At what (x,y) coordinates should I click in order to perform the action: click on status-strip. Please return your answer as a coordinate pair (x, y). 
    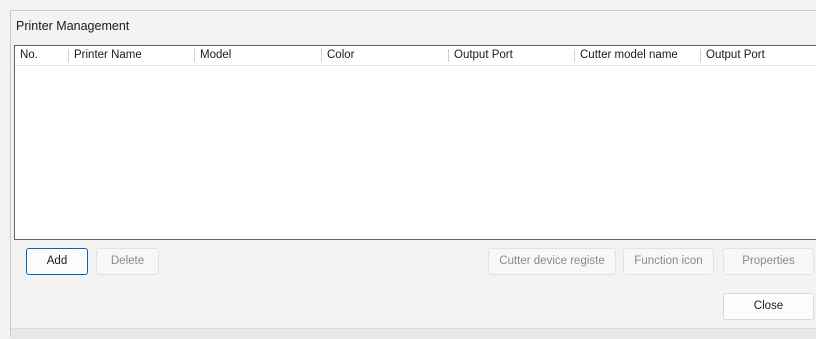
    Looking at the image, I should click on (413, 333).